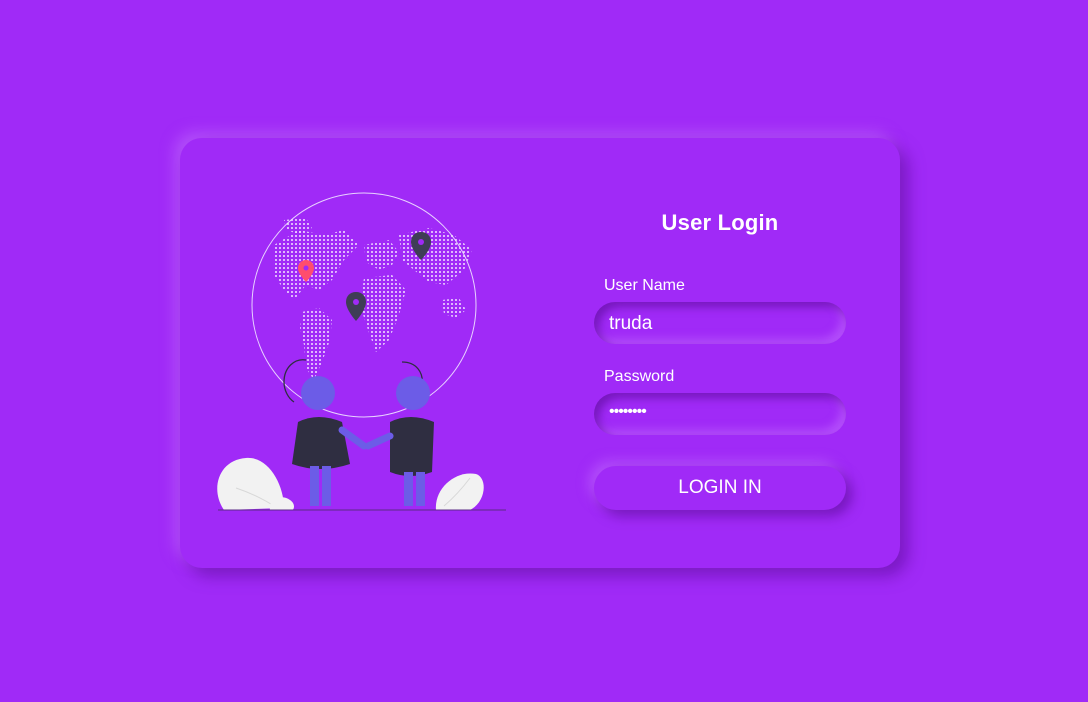 The image size is (1088, 702). I want to click on password-input: ••••••••, so click(720, 414).